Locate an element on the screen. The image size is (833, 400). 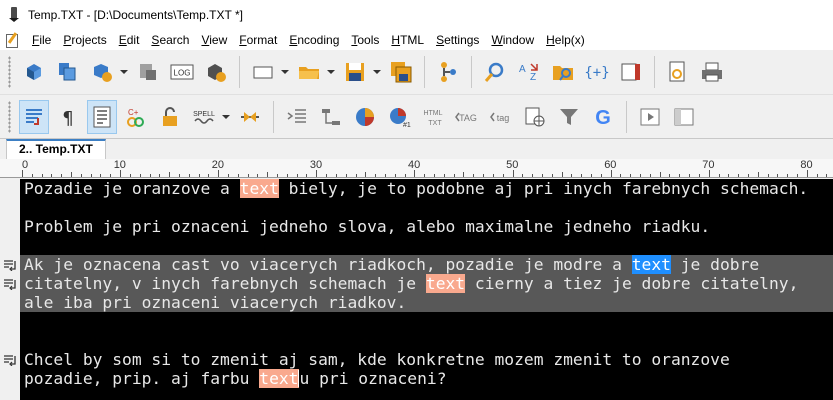
paragraph-symbol: ¶ is located at coordinates (67, 118).